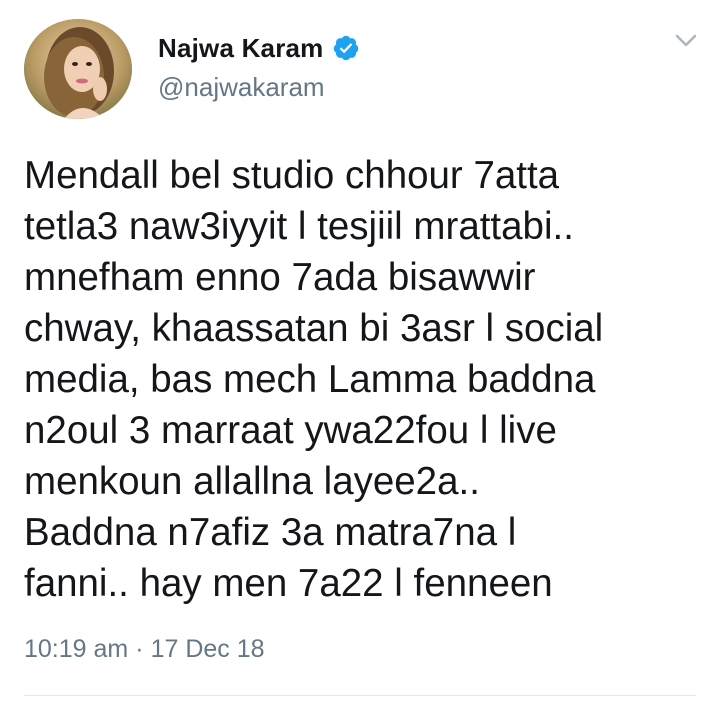 This screenshot has height=705, width=720. Describe the element at coordinates (241, 87) in the screenshot. I see `handle: @najwakaram` at that location.